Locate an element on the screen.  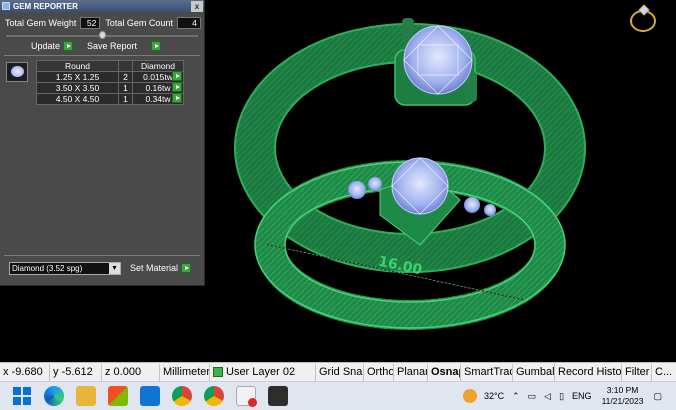
total-gem-count-label: Total Gem Count is located at coordinates (139, 23).